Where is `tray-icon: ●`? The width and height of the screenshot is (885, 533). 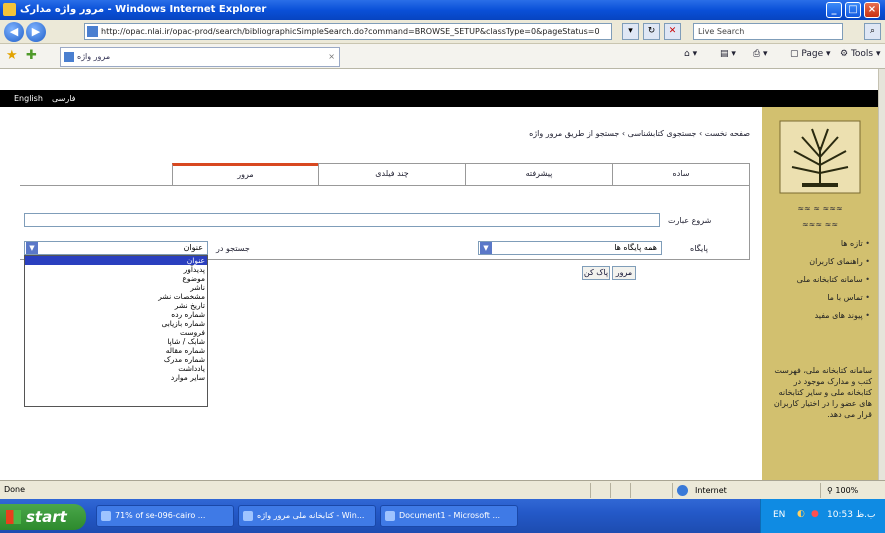
tray-icon: ● is located at coordinates (815, 514).